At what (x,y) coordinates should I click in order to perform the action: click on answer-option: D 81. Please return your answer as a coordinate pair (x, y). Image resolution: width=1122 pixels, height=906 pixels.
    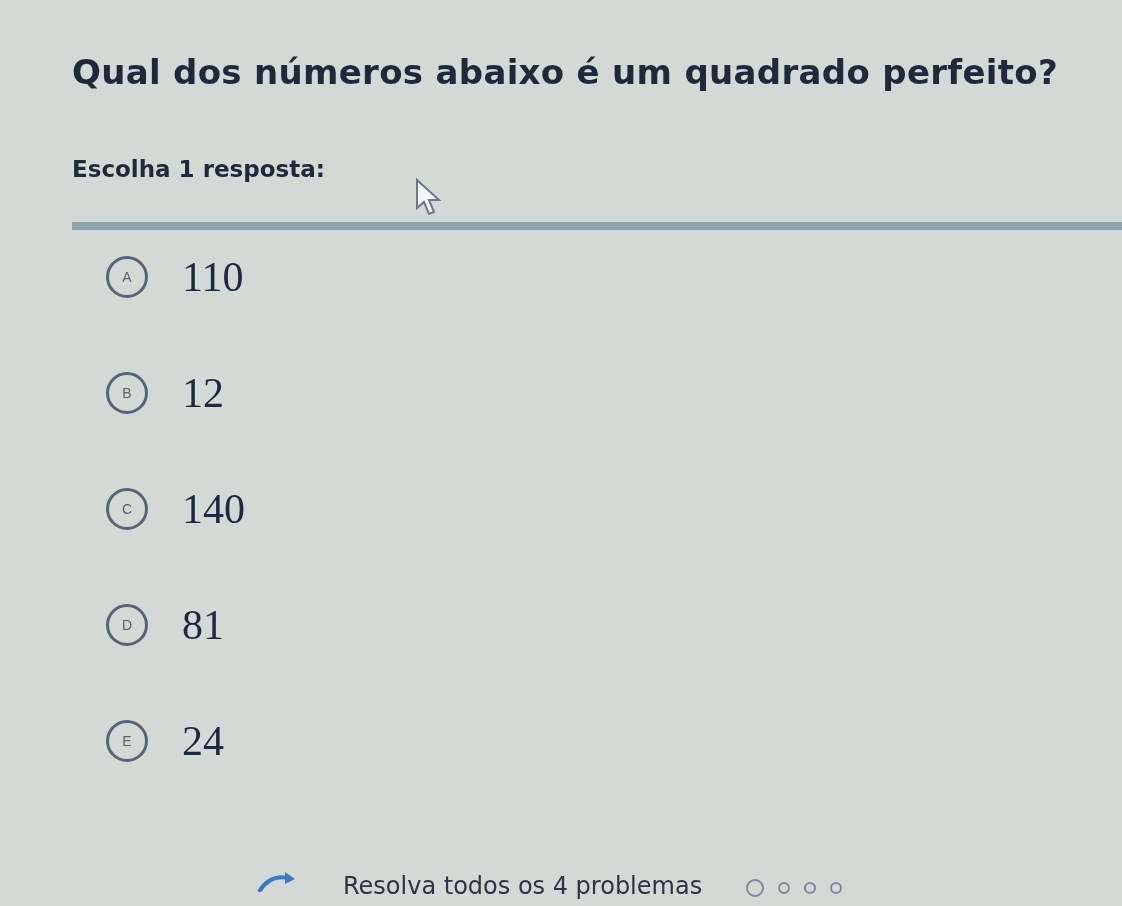
    Looking at the image, I should click on (256, 625).